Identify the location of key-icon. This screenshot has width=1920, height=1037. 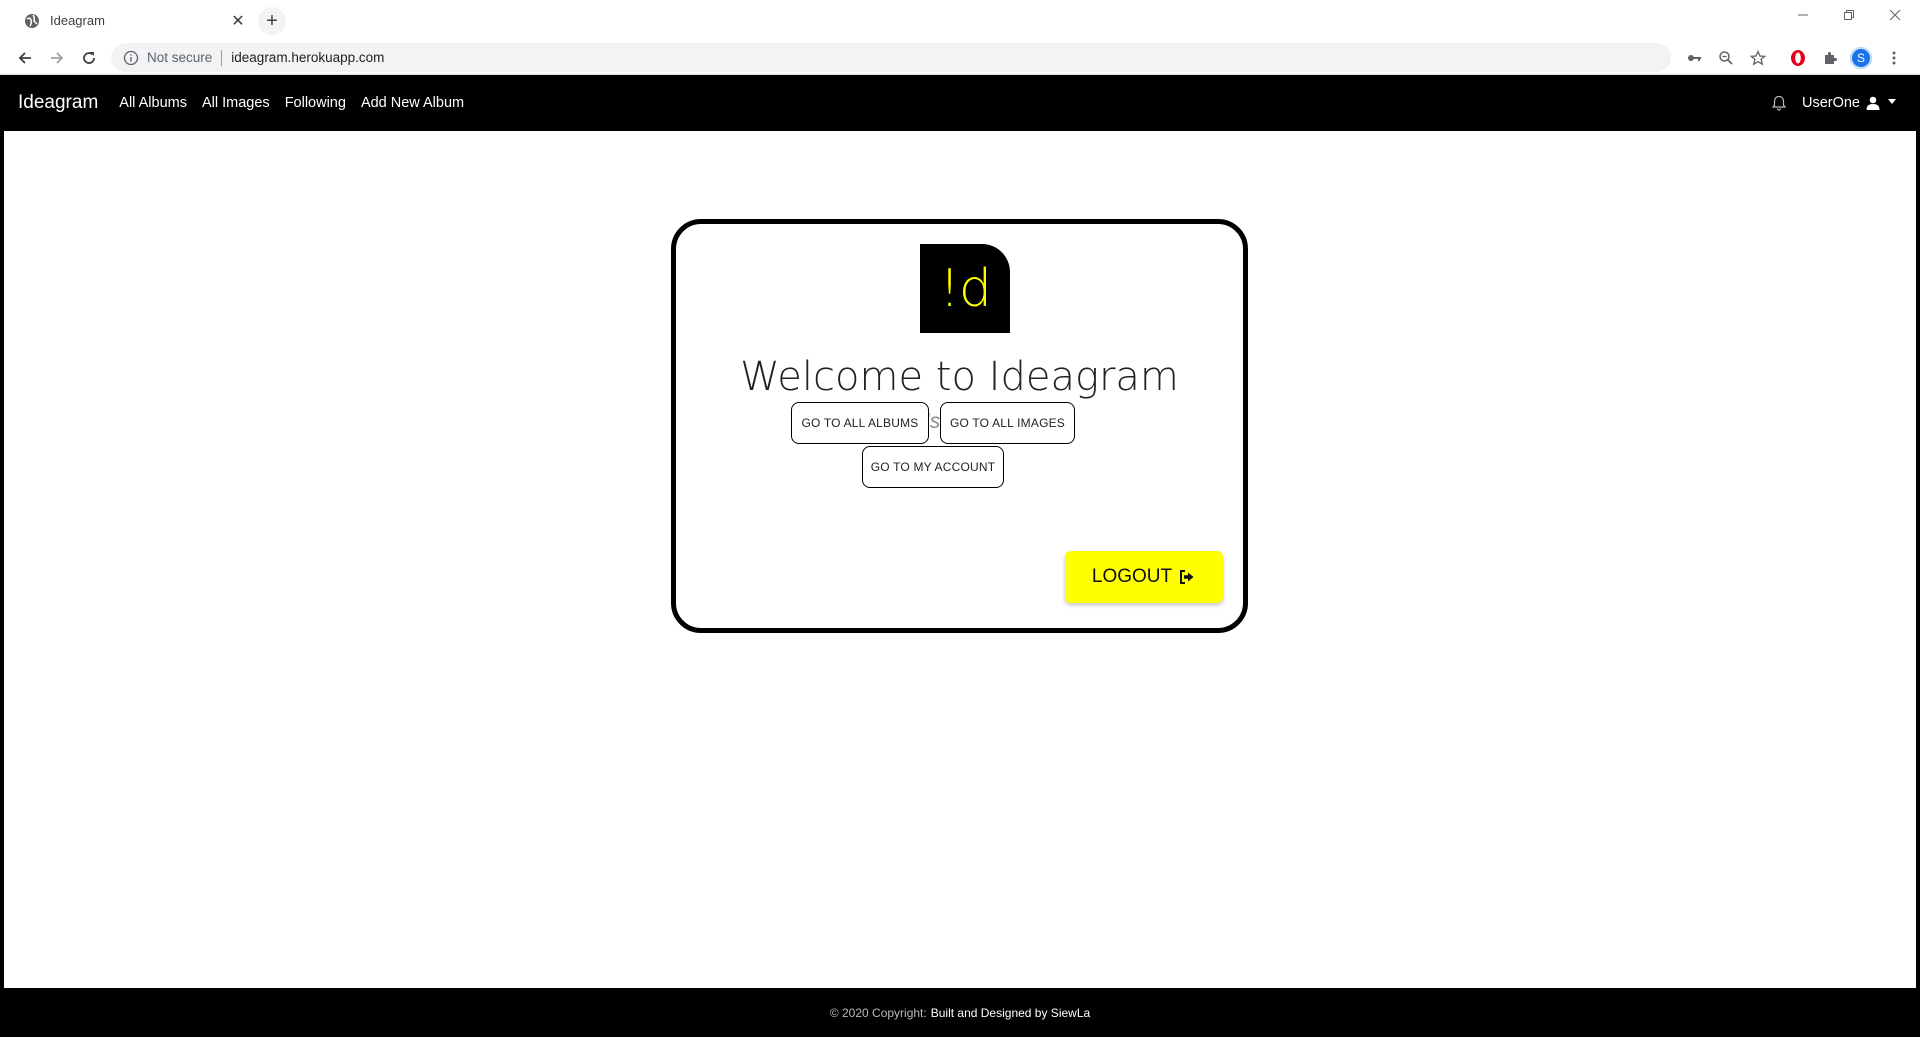
(1694, 58).